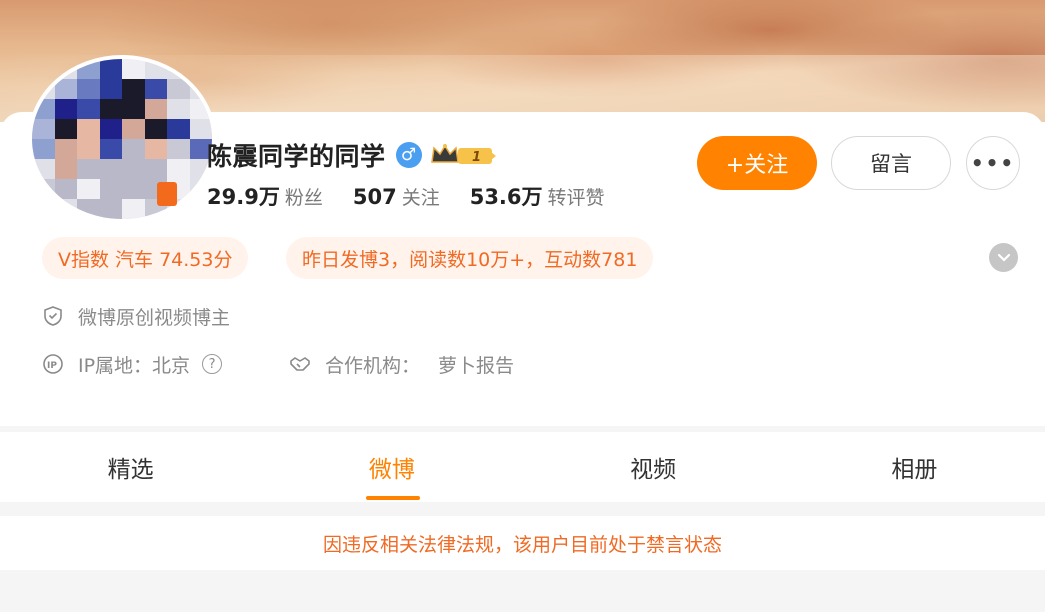  What do you see at coordinates (53, 316) in the screenshot?
I see `shield-icon` at bounding box center [53, 316].